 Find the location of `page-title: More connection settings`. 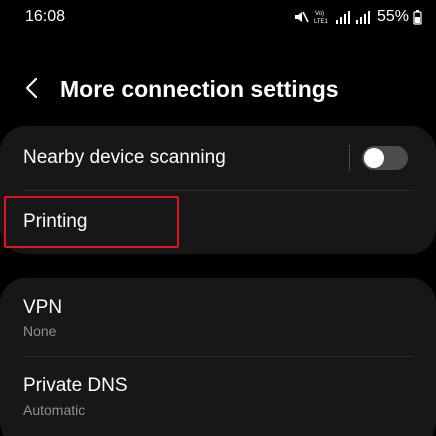

page-title: More connection settings is located at coordinates (199, 89).